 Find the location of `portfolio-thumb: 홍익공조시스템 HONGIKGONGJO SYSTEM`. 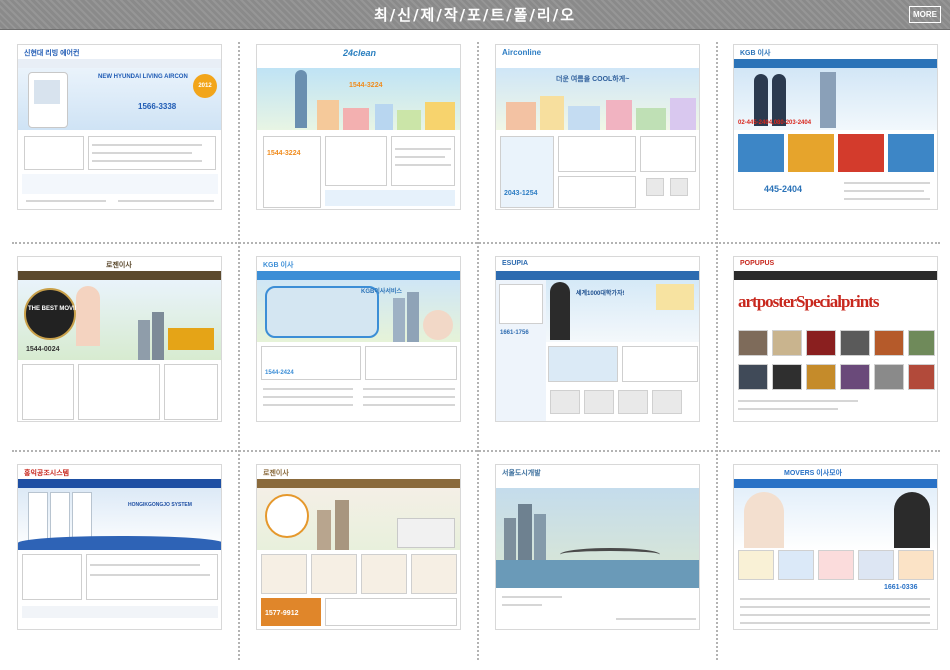

portfolio-thumb: 홍익공조시스템 HONGIKGONGJO SYSTEM is located at coordinates (119, 547).